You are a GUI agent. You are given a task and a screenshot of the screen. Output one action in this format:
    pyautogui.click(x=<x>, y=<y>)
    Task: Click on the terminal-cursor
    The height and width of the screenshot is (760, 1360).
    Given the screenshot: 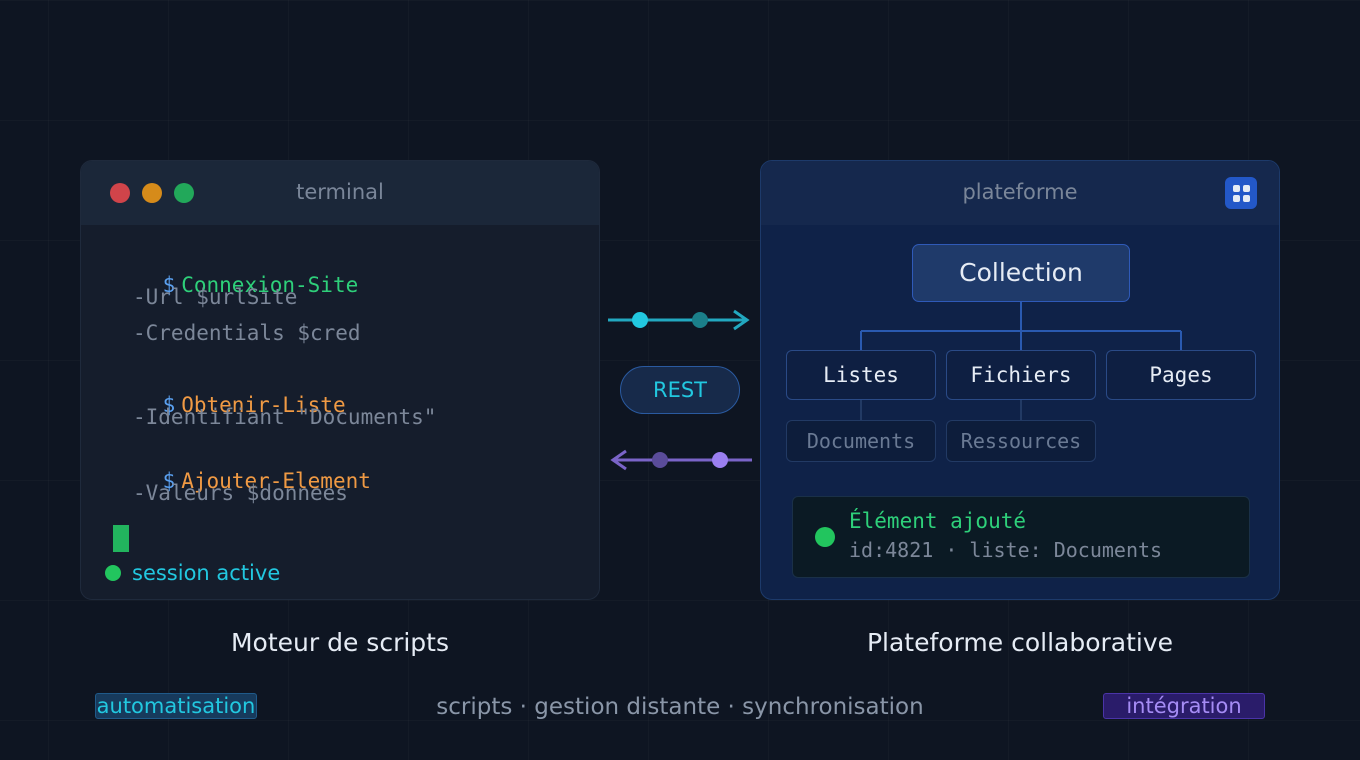 What is the action you would take?
    pyautogui.click(x=121, y=538)
    